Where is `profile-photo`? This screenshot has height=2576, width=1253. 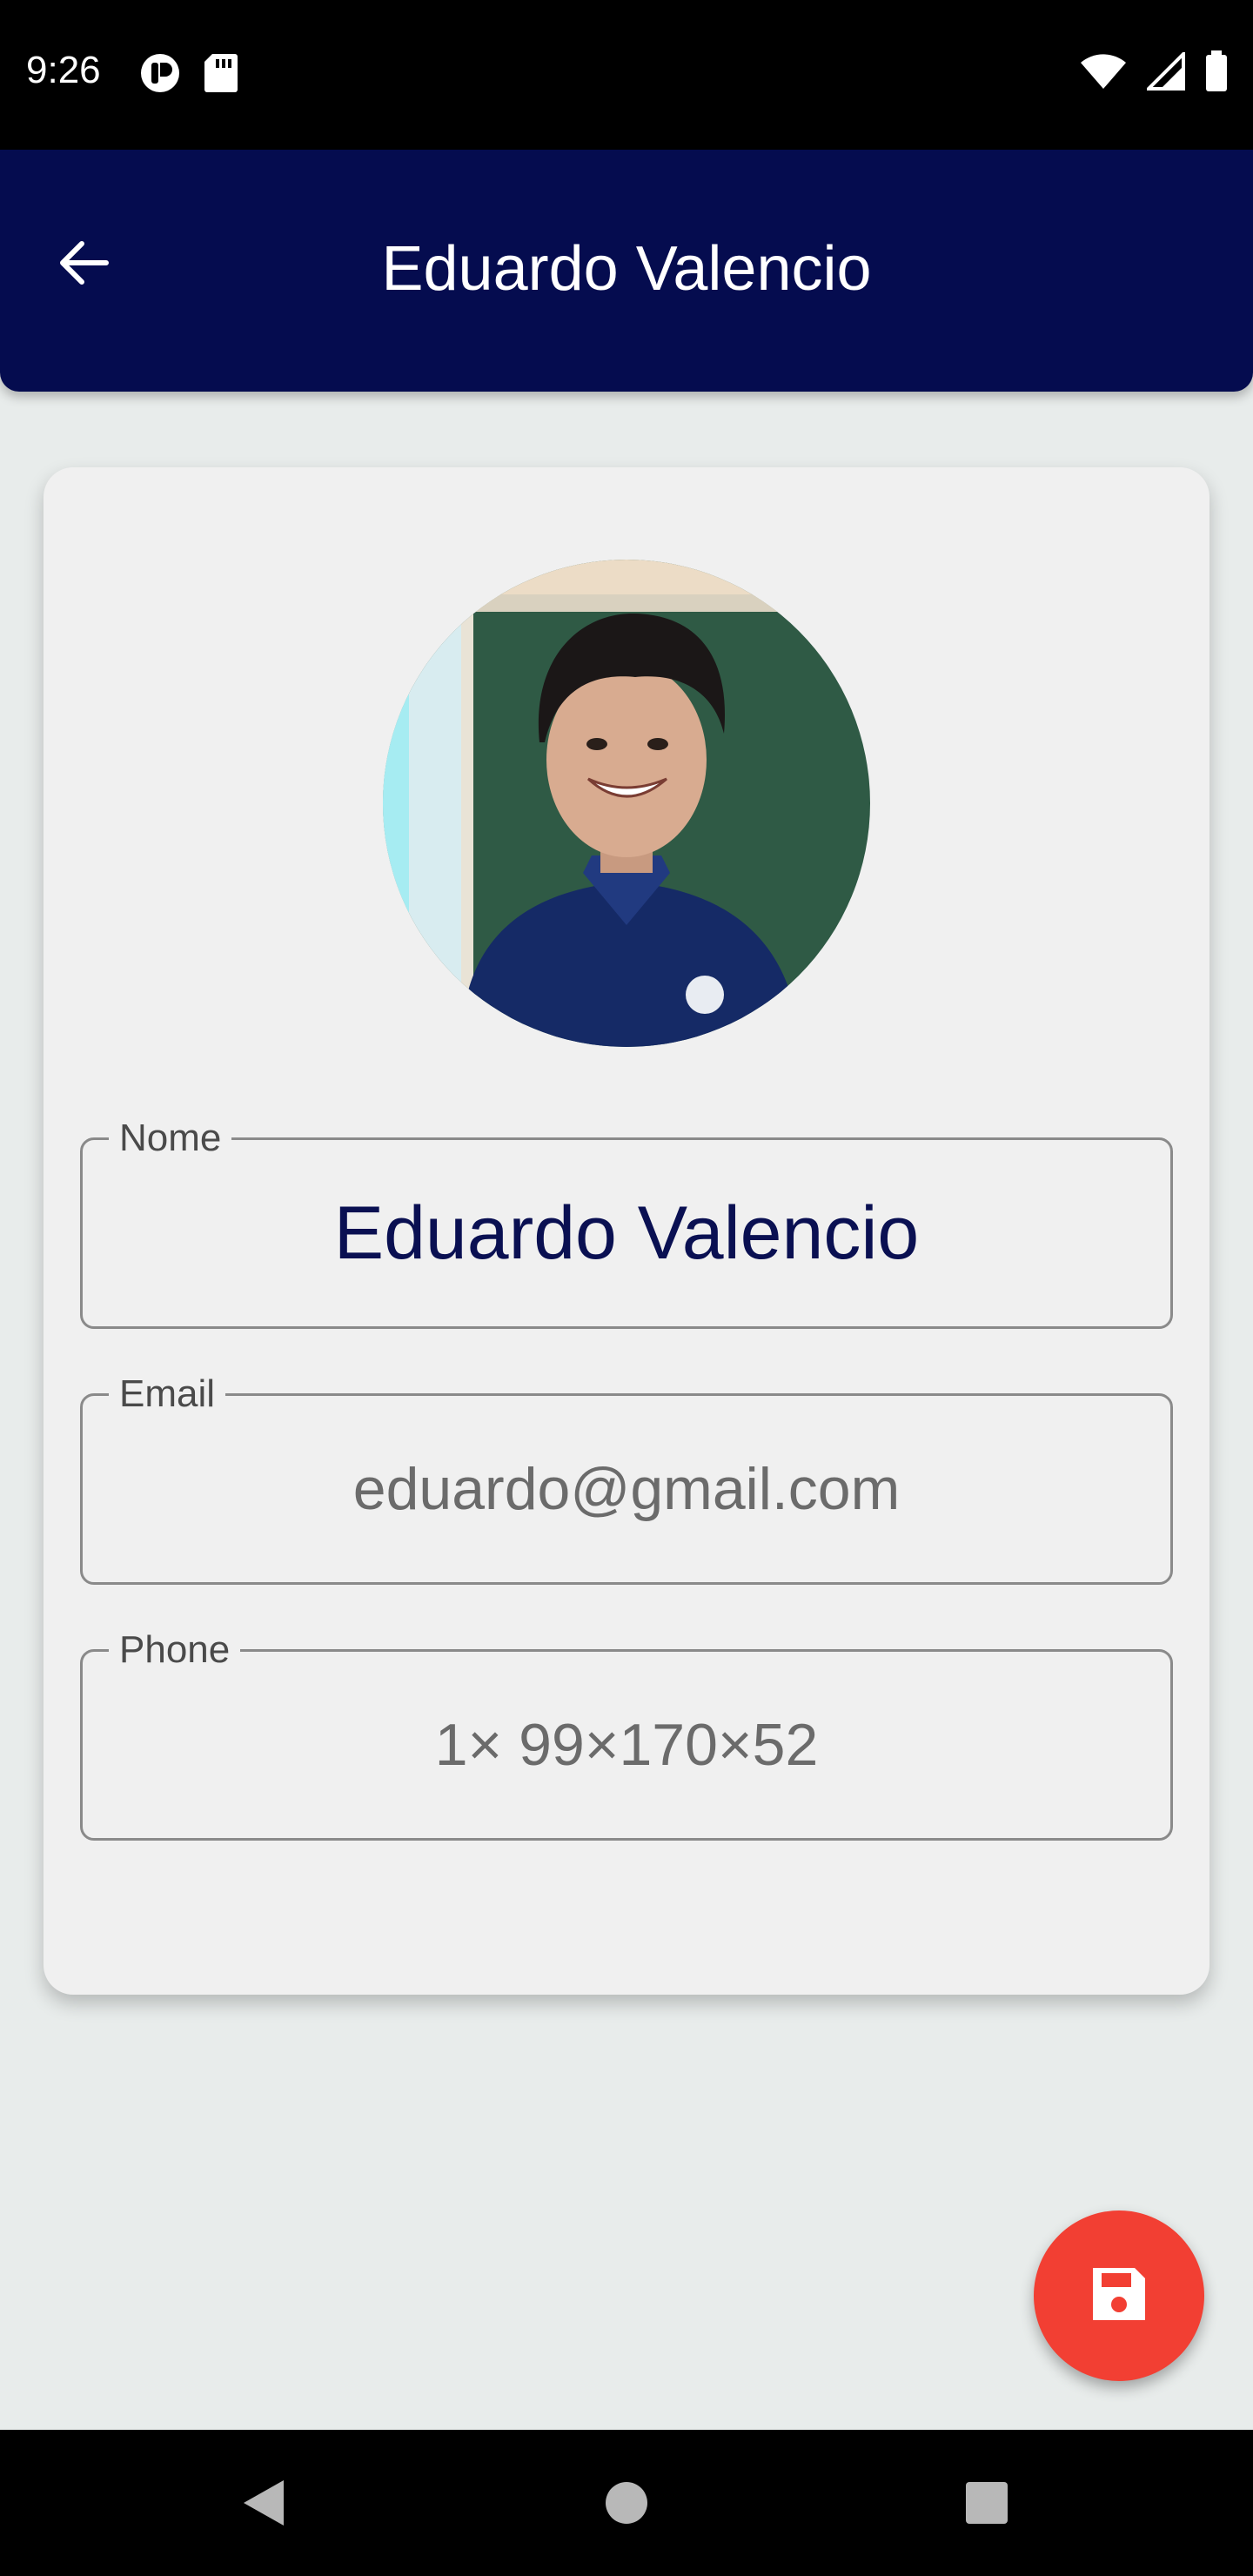
profile-photo is located at coordinates (626, 803).